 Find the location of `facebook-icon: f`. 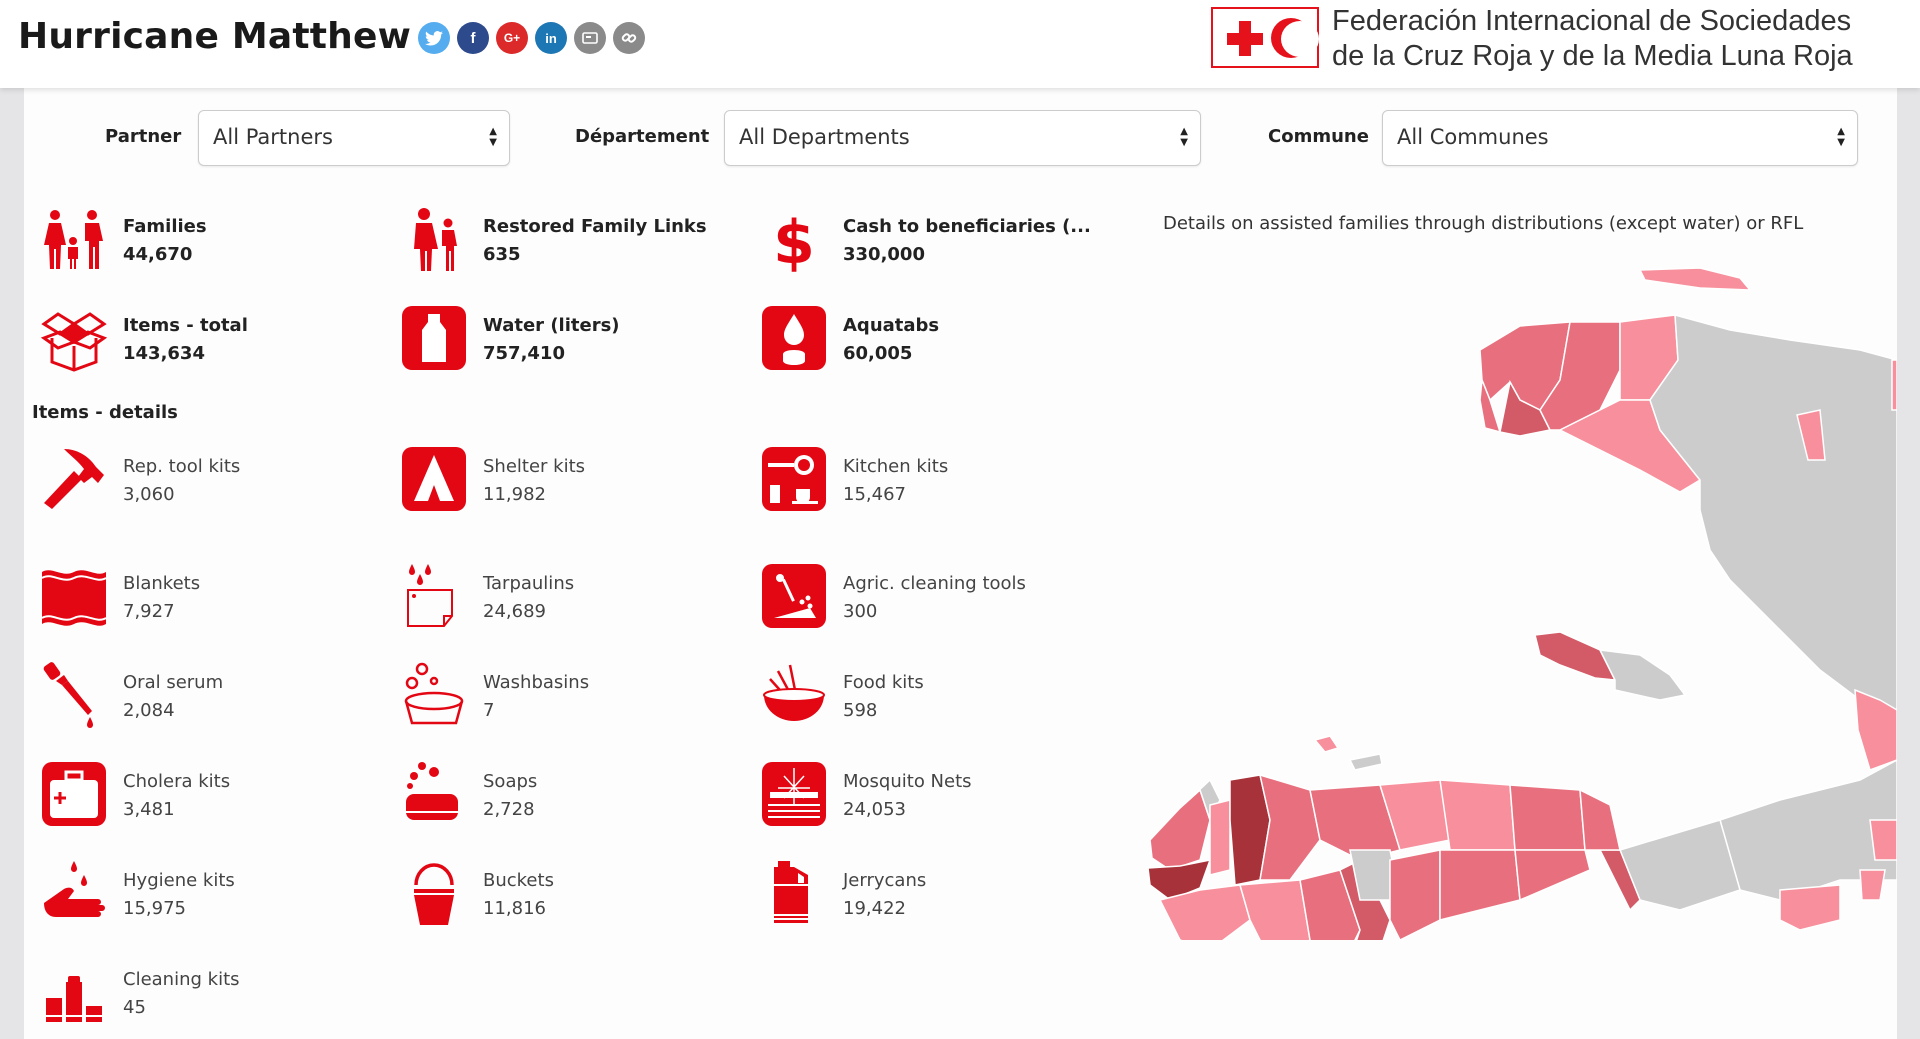

facebook-icon: f is located at coordinates (473, 38).